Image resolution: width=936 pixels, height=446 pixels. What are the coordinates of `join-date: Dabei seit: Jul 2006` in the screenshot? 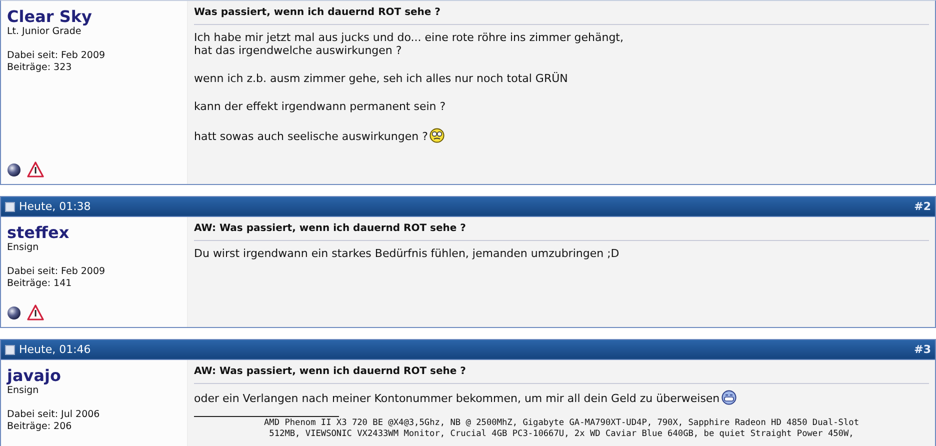 It's located at (53, 415).